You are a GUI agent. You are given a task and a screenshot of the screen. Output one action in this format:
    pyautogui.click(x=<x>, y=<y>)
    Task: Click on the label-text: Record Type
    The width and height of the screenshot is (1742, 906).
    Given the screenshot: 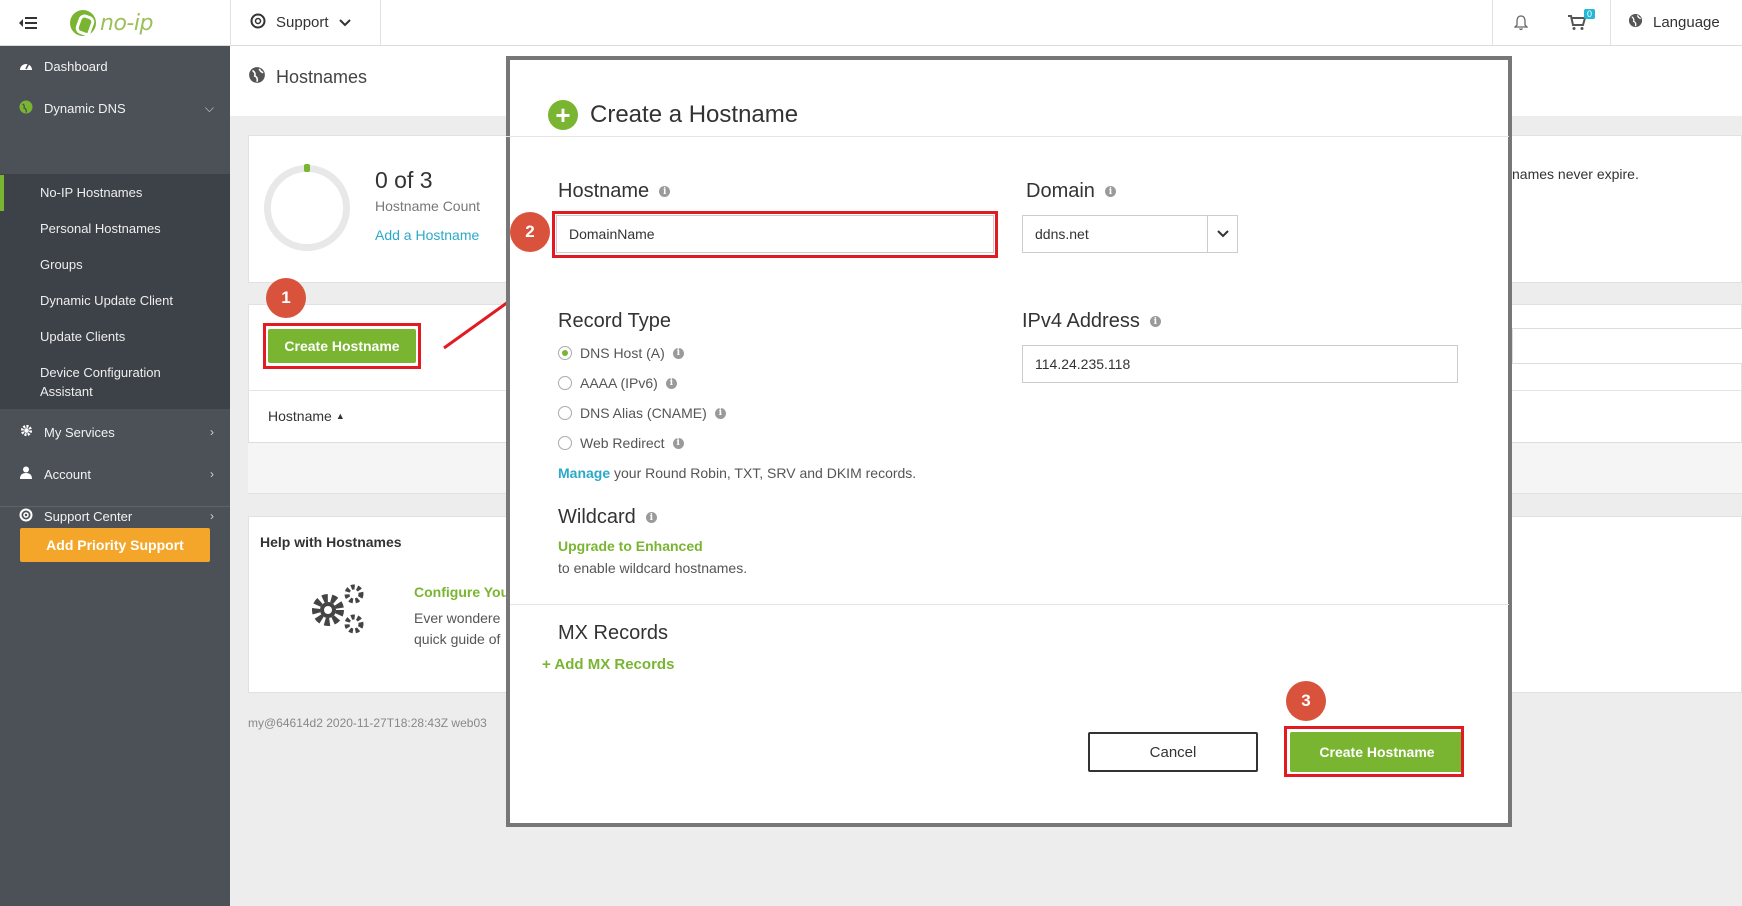 What is the action you would take?
    pyautogui.click(x=615, y=321)
    